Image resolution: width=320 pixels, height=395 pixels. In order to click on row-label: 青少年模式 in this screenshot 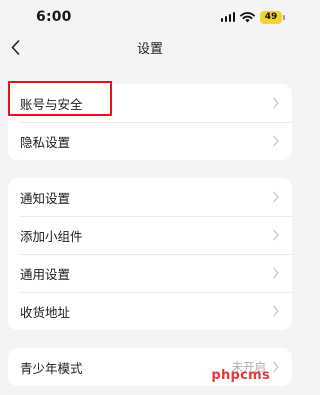, I will do `click(51, 368)`.